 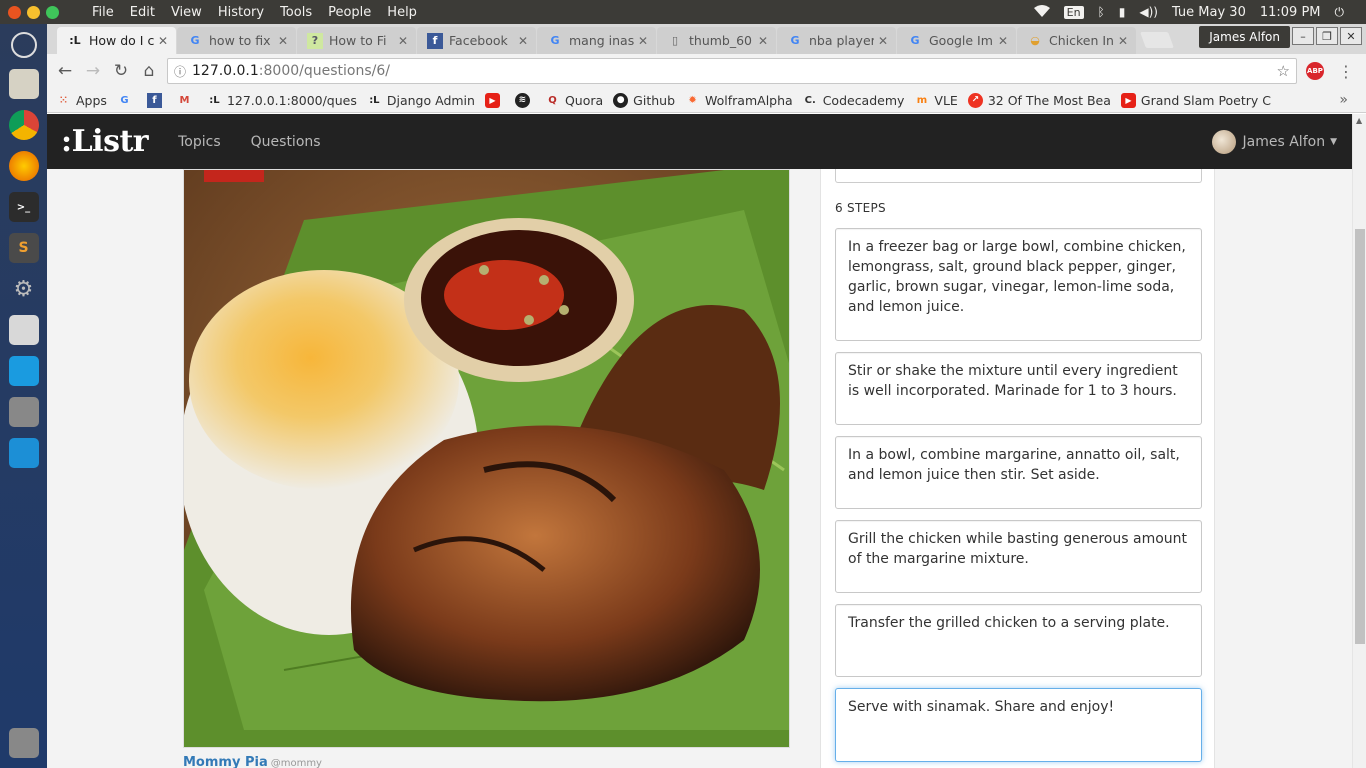 I want to click on volume-icon: ◀)), so click(x=1148, y=12).